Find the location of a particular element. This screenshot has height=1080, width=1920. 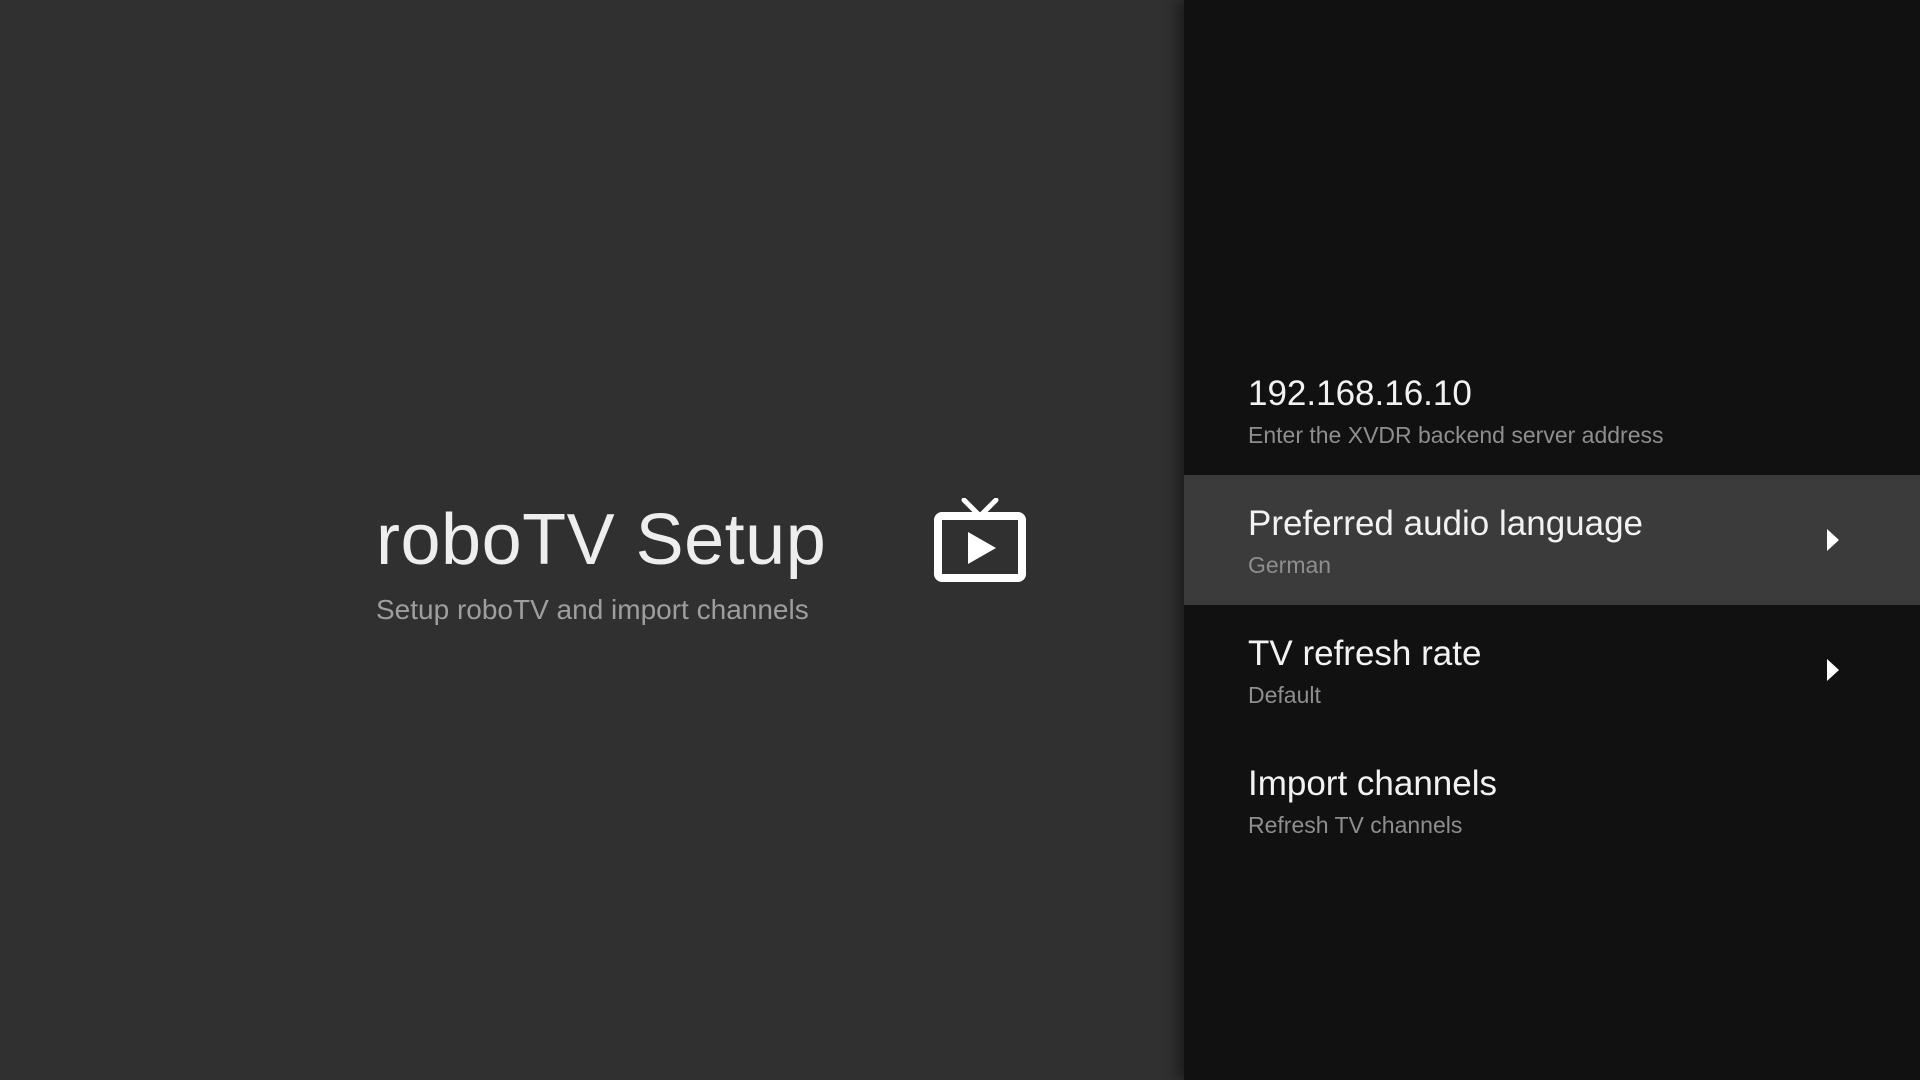

page-subtitle: Setup roboTV and import channels is located at coordinates (592, 609).